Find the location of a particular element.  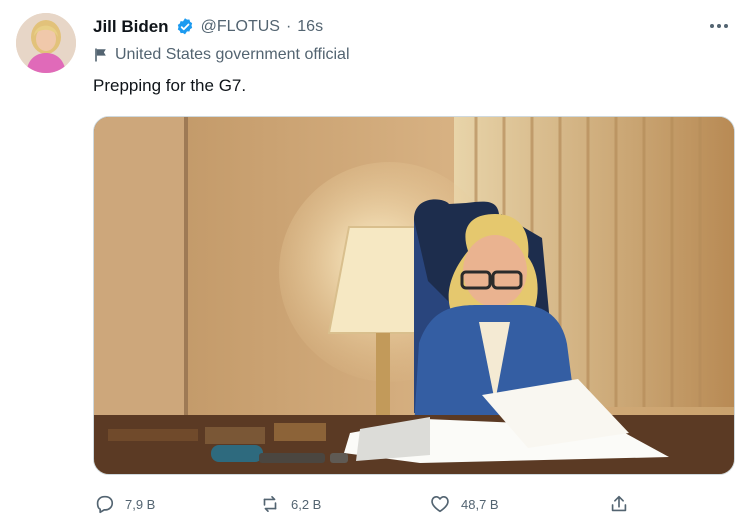

share-button is located at coordinates (619, 504).